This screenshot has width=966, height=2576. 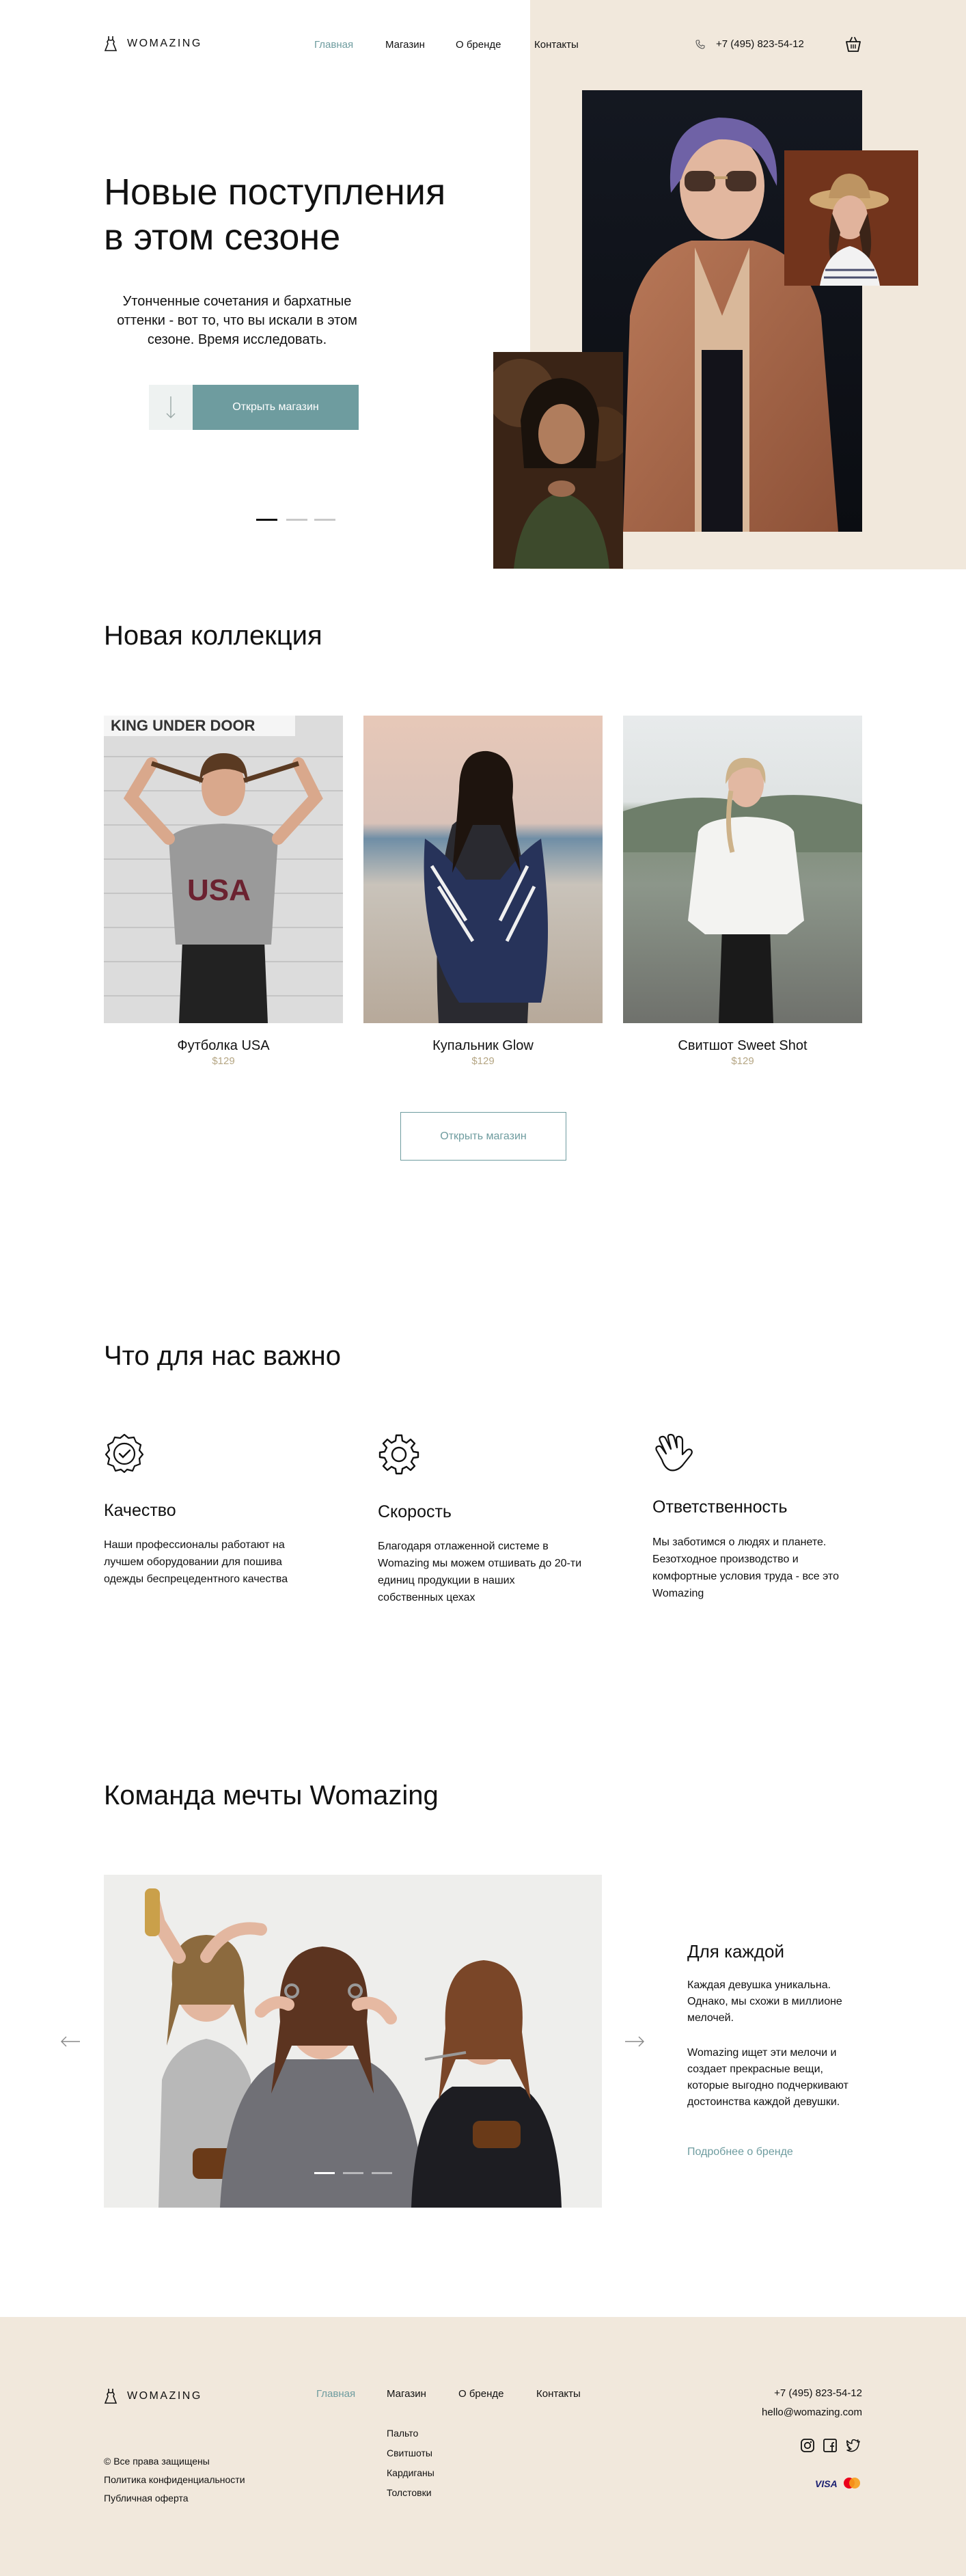 I want to click on hero-side-photo, so click(x=558, y=461).